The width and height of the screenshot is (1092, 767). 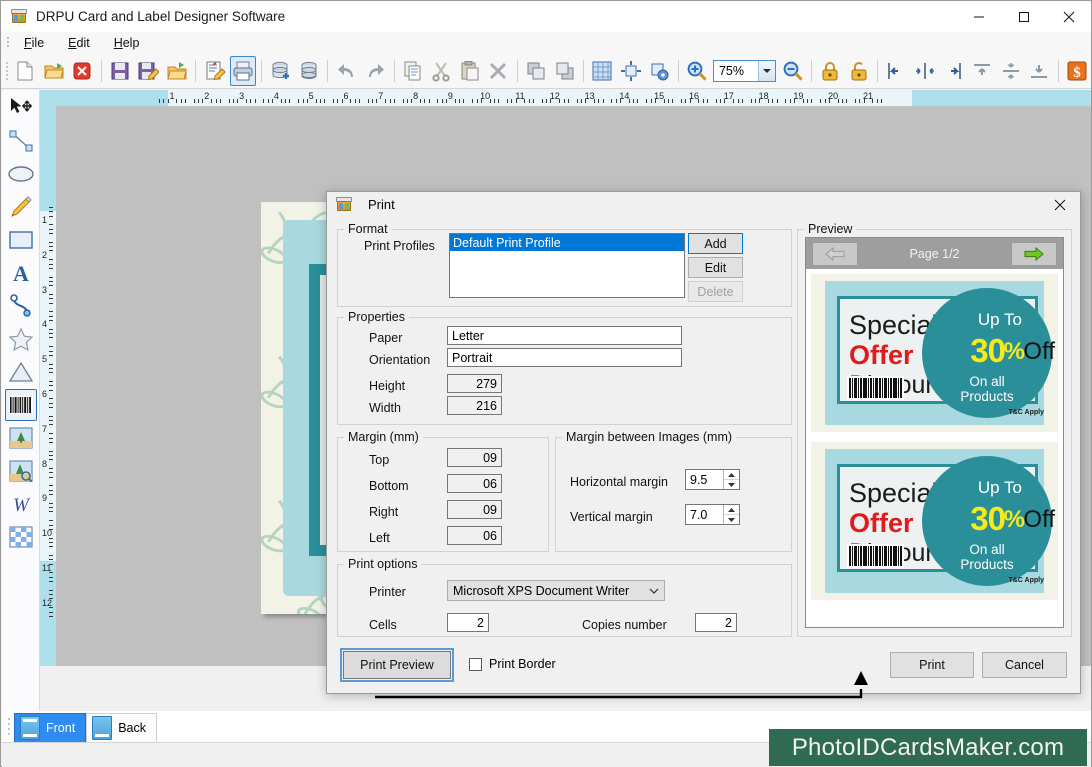 What do you see at coordinates (715, 267) in the screenshot?
I see `edit-profile-button: Edit` at bounding box center [715, 267].